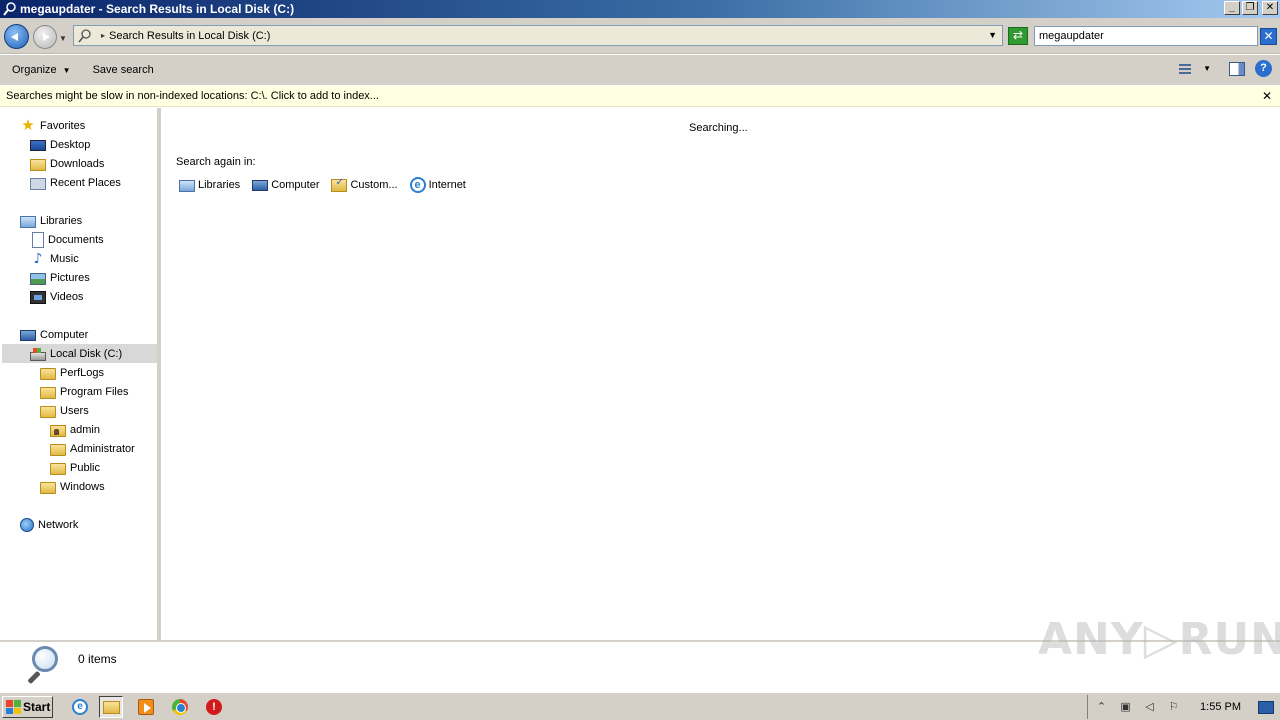  I want to click on nav-downloads: Downloads, so click(67, 163).